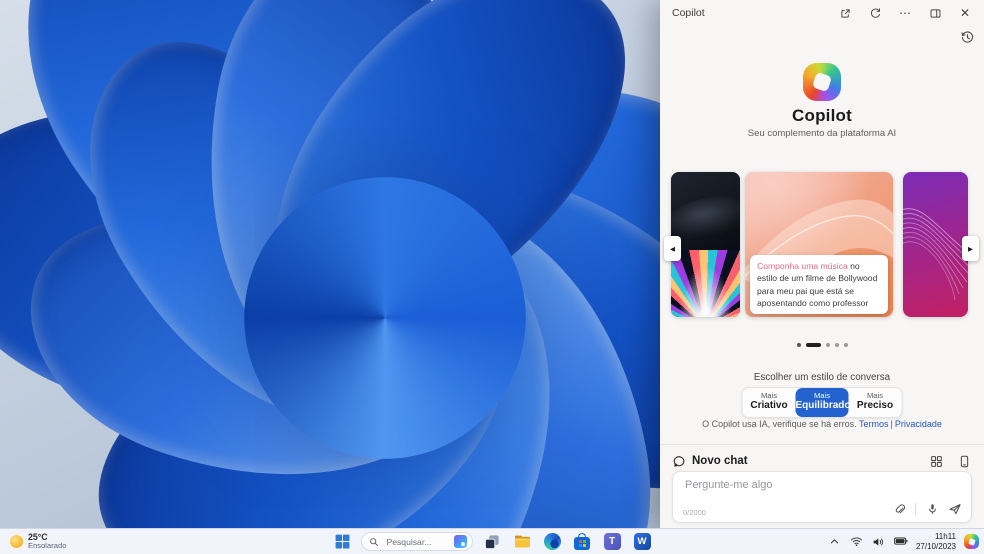 This screenshot has height=554, width=984. What do you see at coordinates (955, 509) in the screenshot?
I see `send-icon` at bounding box center [955, 509].